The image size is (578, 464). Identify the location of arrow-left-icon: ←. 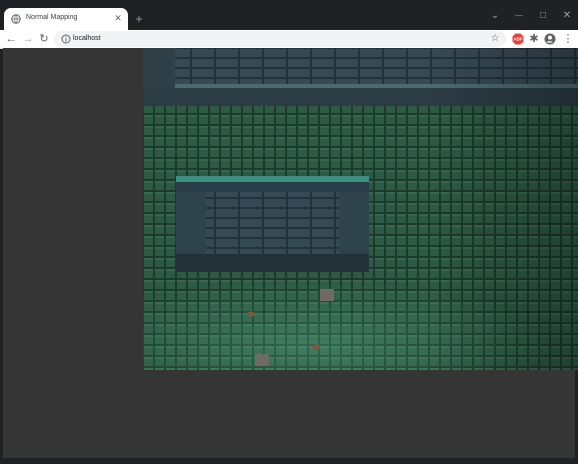
(11, 39).